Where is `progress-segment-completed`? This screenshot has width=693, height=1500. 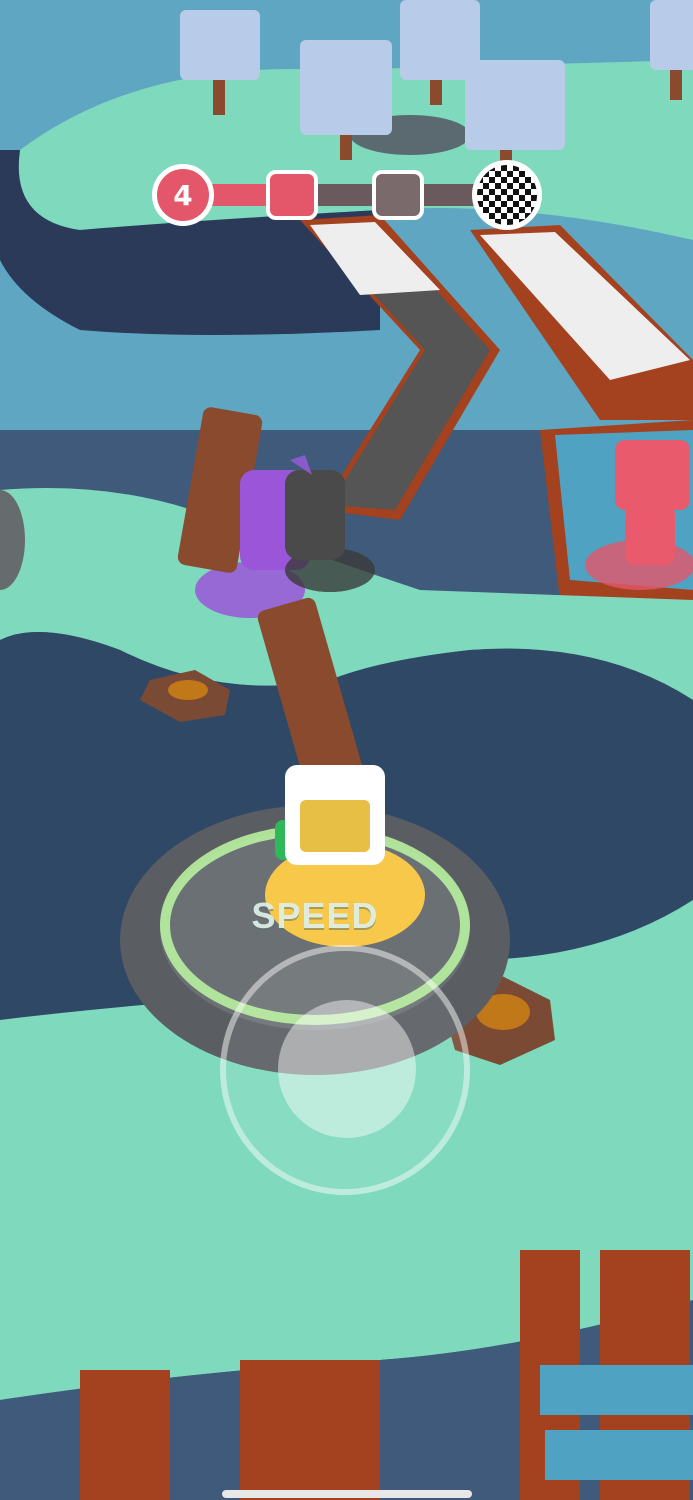
progress-segment-completed is located at coordinates (240, 195).